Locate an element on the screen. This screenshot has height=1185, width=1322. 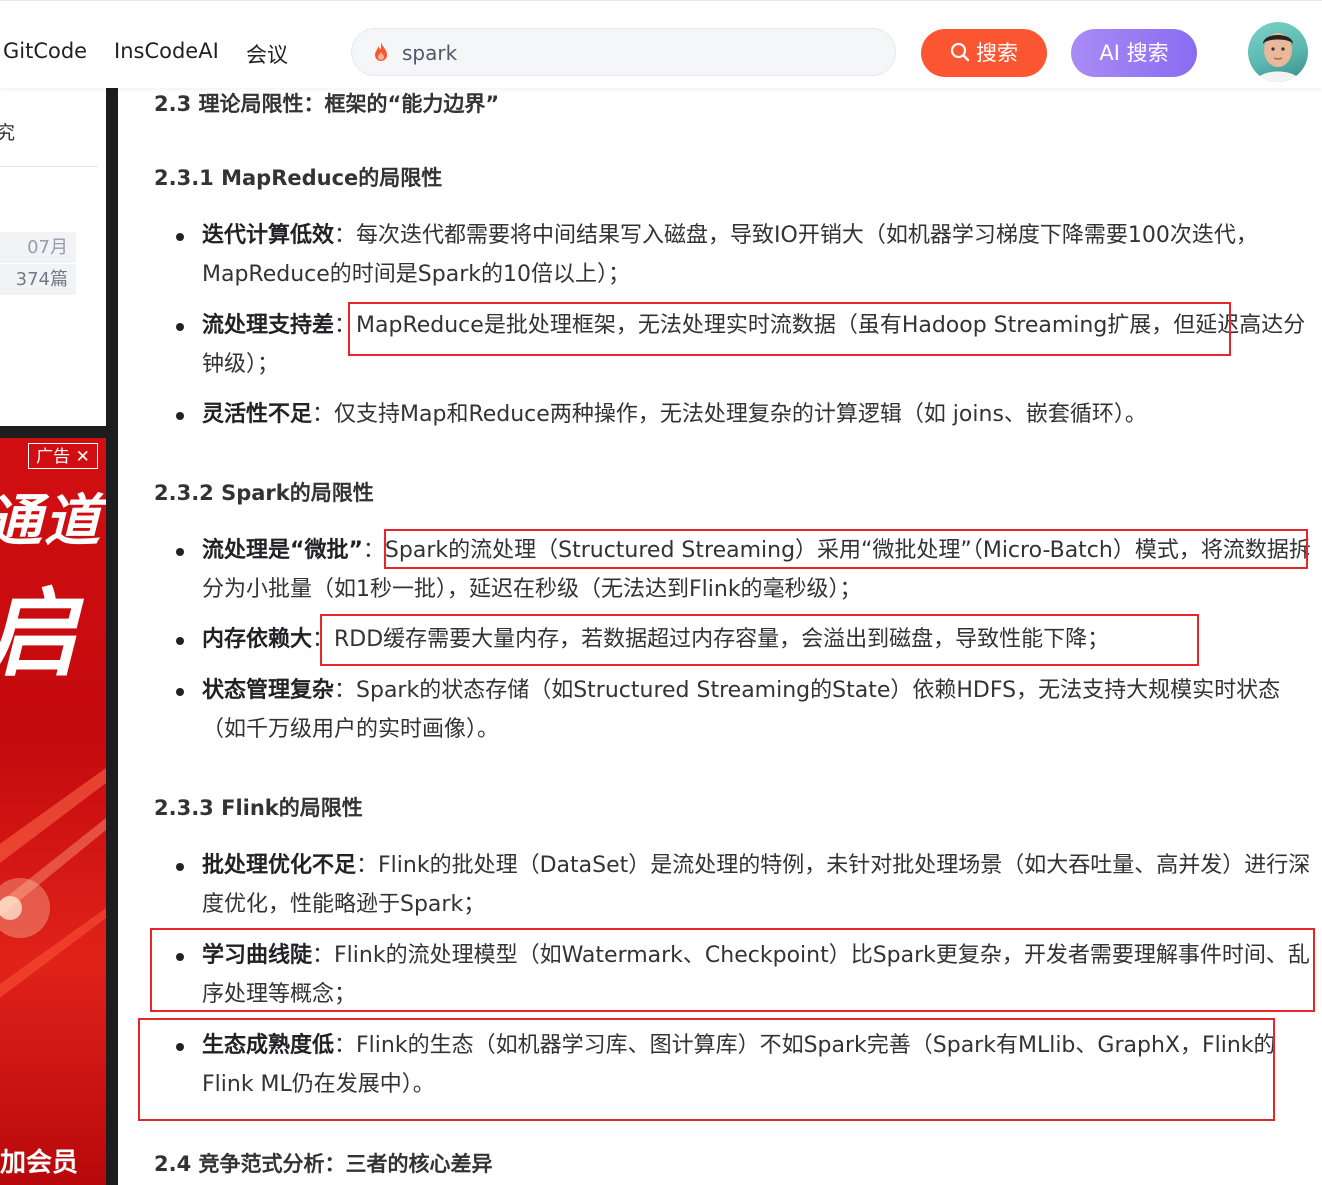
nav-link-inscodeai: InsCodeAI is located at coordinates (166, 51).